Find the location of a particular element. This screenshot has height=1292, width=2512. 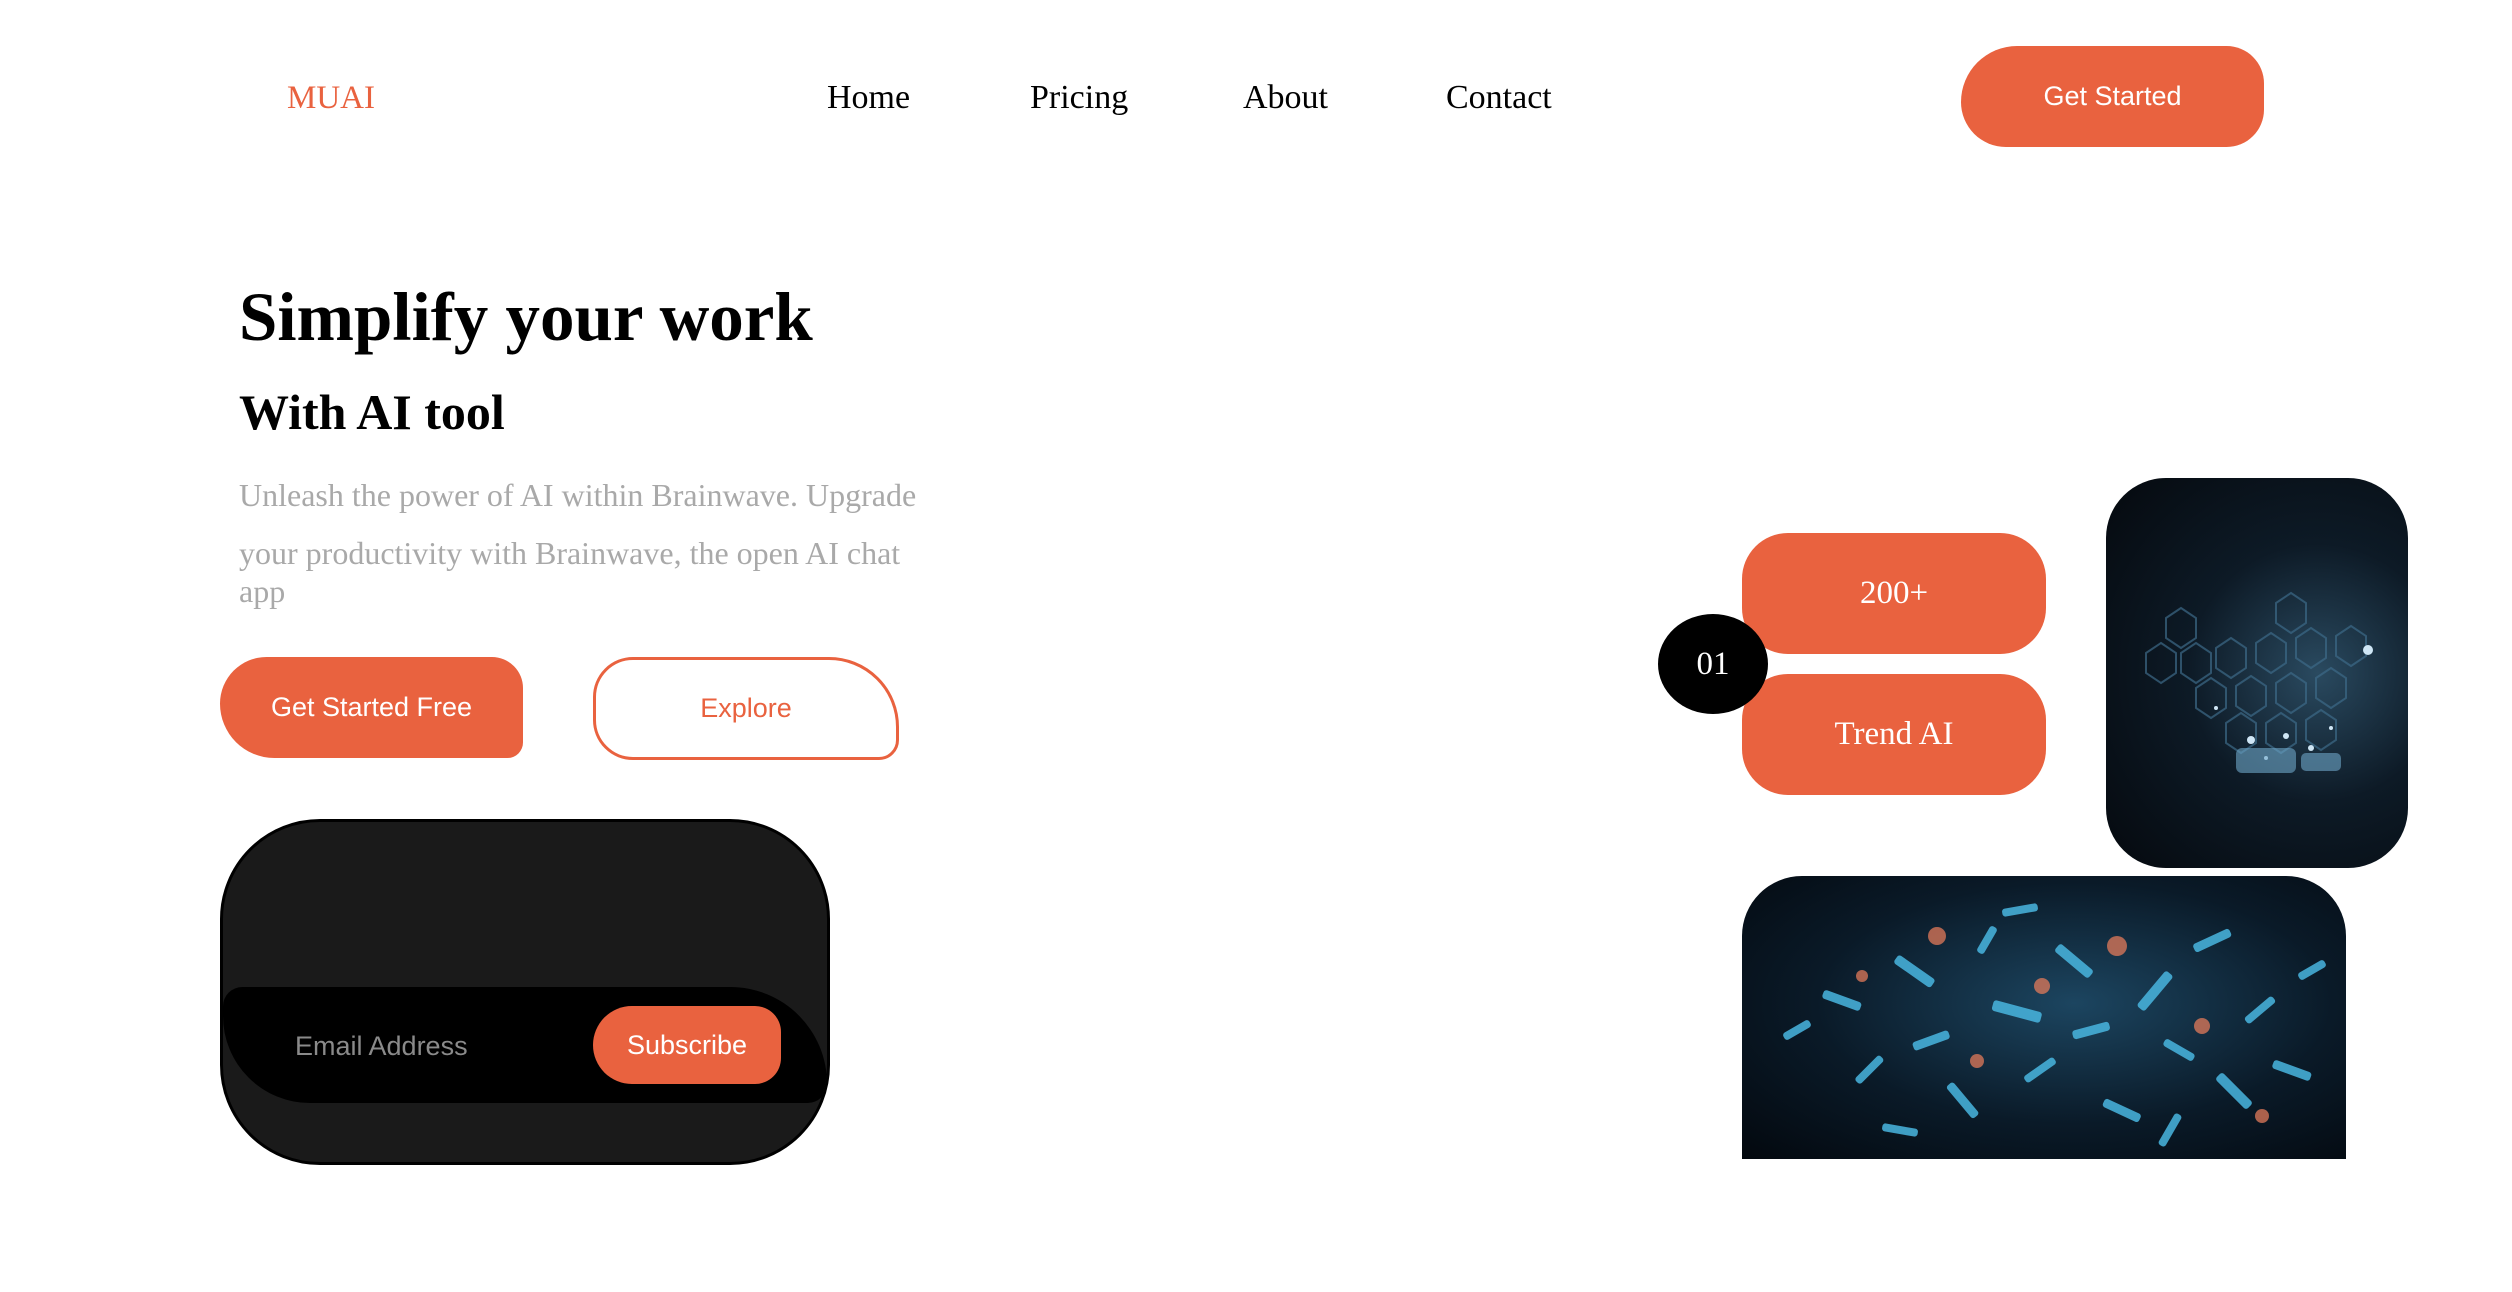

nav-link-about: About is located at coordinates (1285, 98).